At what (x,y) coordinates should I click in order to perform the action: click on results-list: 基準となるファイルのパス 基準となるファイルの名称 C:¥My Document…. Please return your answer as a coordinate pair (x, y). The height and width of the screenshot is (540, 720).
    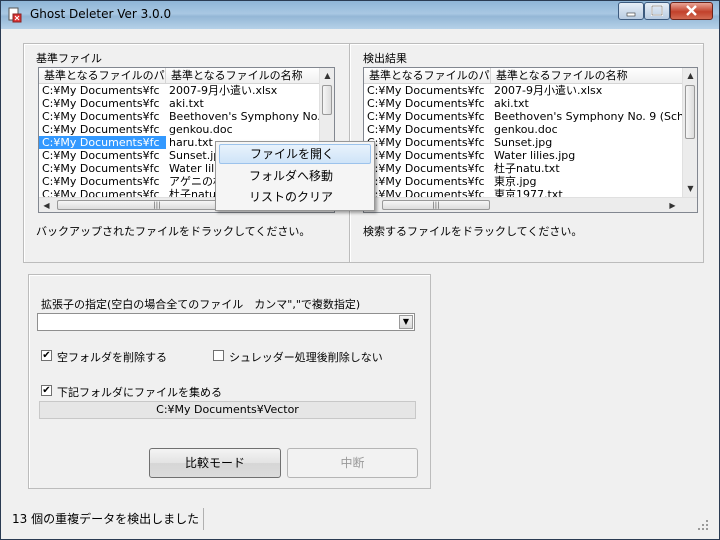
    Looking at the image, I should click on (530, 140).